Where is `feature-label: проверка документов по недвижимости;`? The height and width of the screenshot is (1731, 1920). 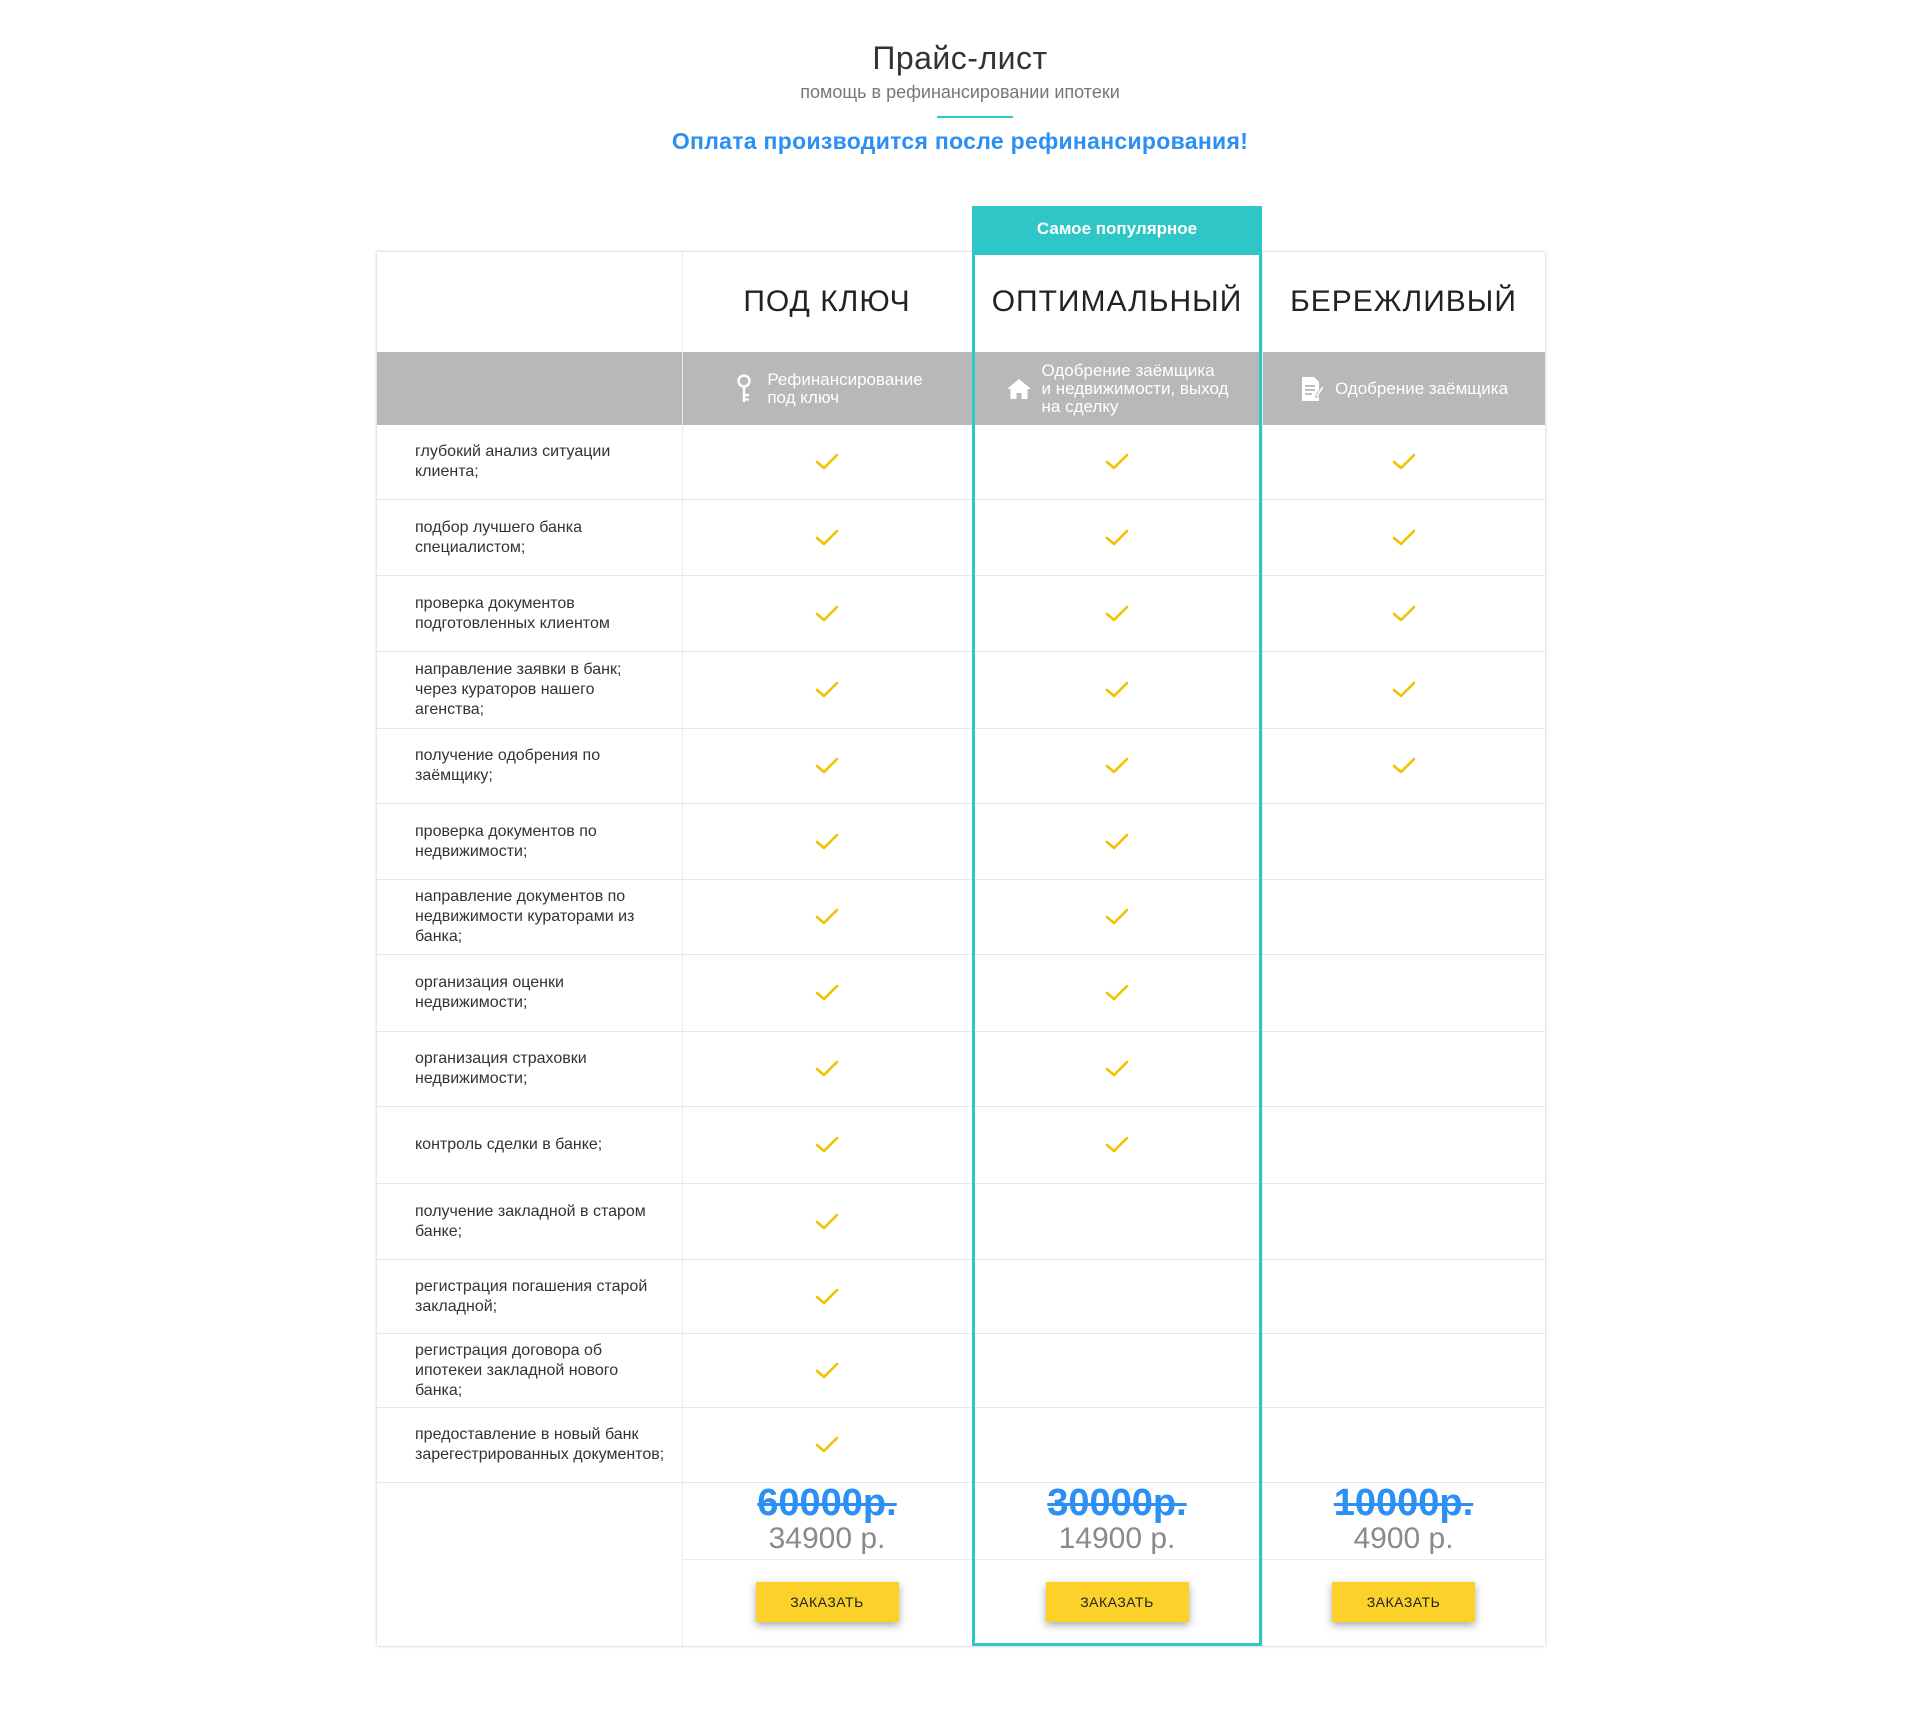
feature-label: проверка документов по недвижимости; is located at coordinates (506, 841).